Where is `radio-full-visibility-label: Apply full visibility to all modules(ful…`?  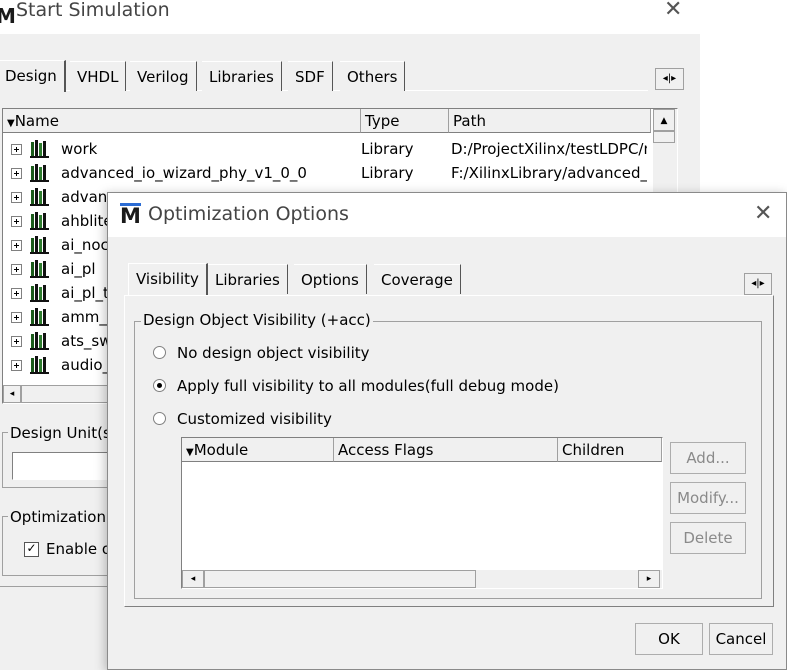 radio-full-visibility-label: Apply full visibility to all modules(ful… is located at coordinates (368, 386).